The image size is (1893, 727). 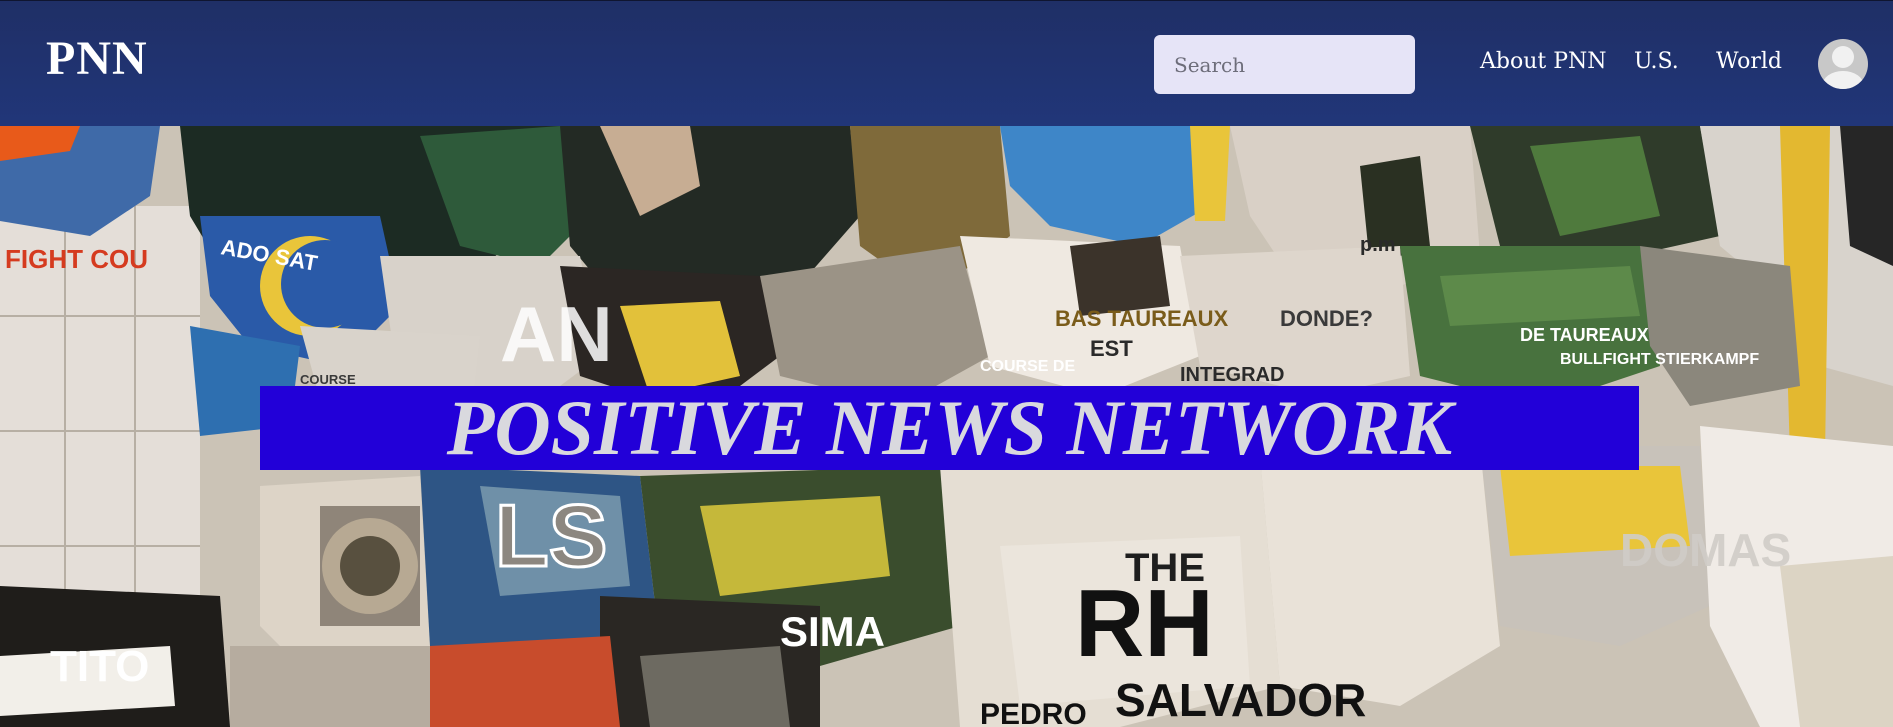 What do you see at coordinates (551, 535) in the screenshot?
I see `svg-text: LS` at bounding box center [551, 535].